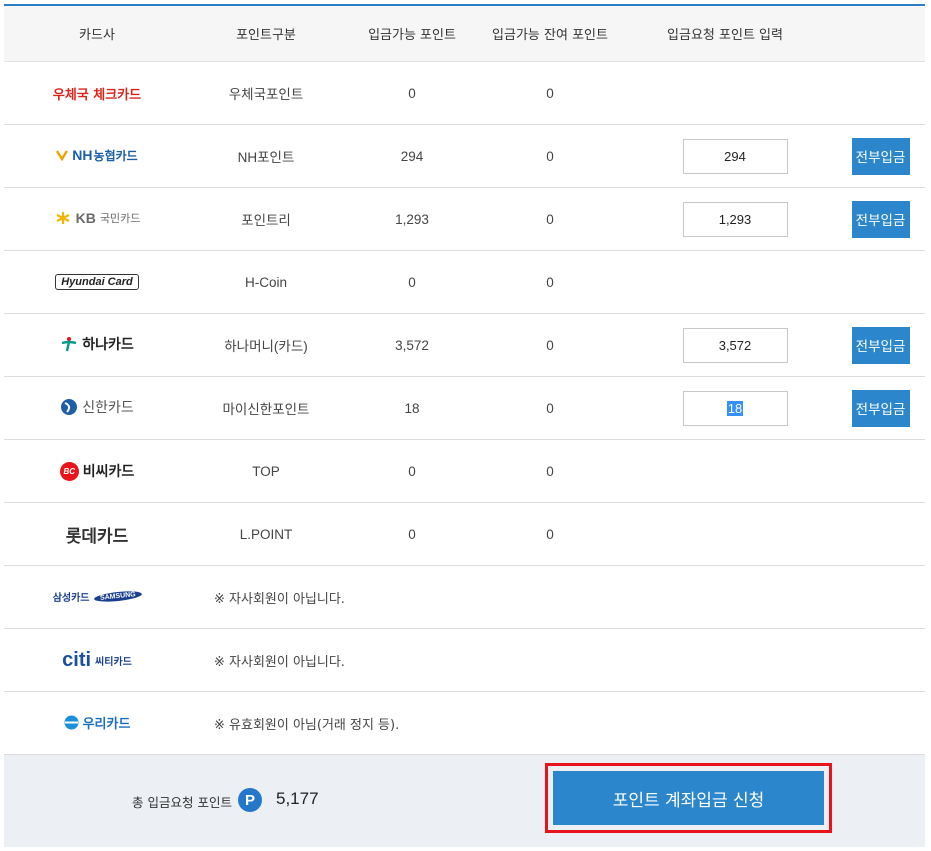 The height and width of the screenshot is (851, 931). I want to click on table-row-citi: citi 씨티카드 ※ 자사회원이 아닙니다., so click(464, 660).